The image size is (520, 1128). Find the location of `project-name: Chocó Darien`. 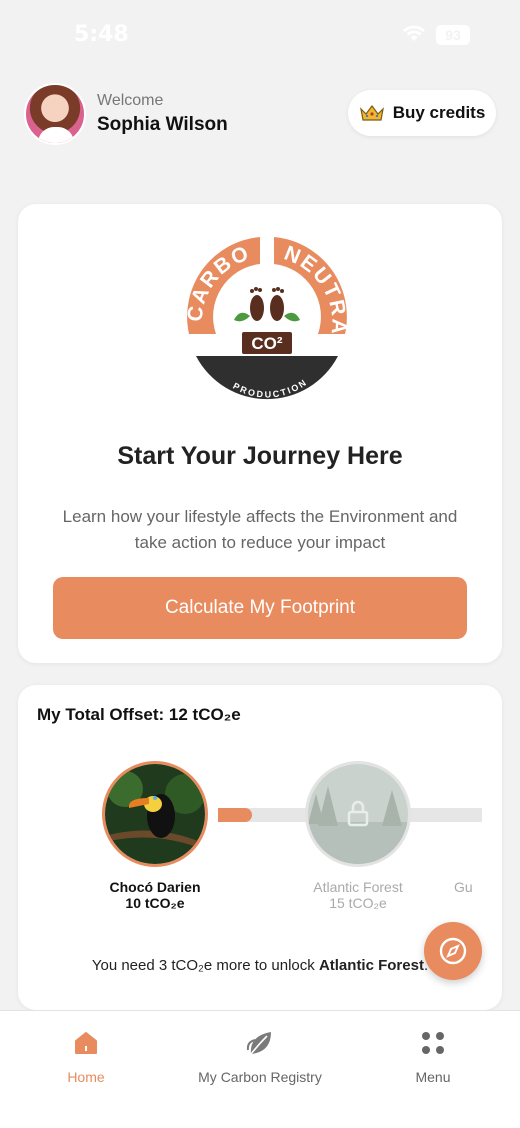

project-name: Chocó Darien is located at coordinates (155, 887).